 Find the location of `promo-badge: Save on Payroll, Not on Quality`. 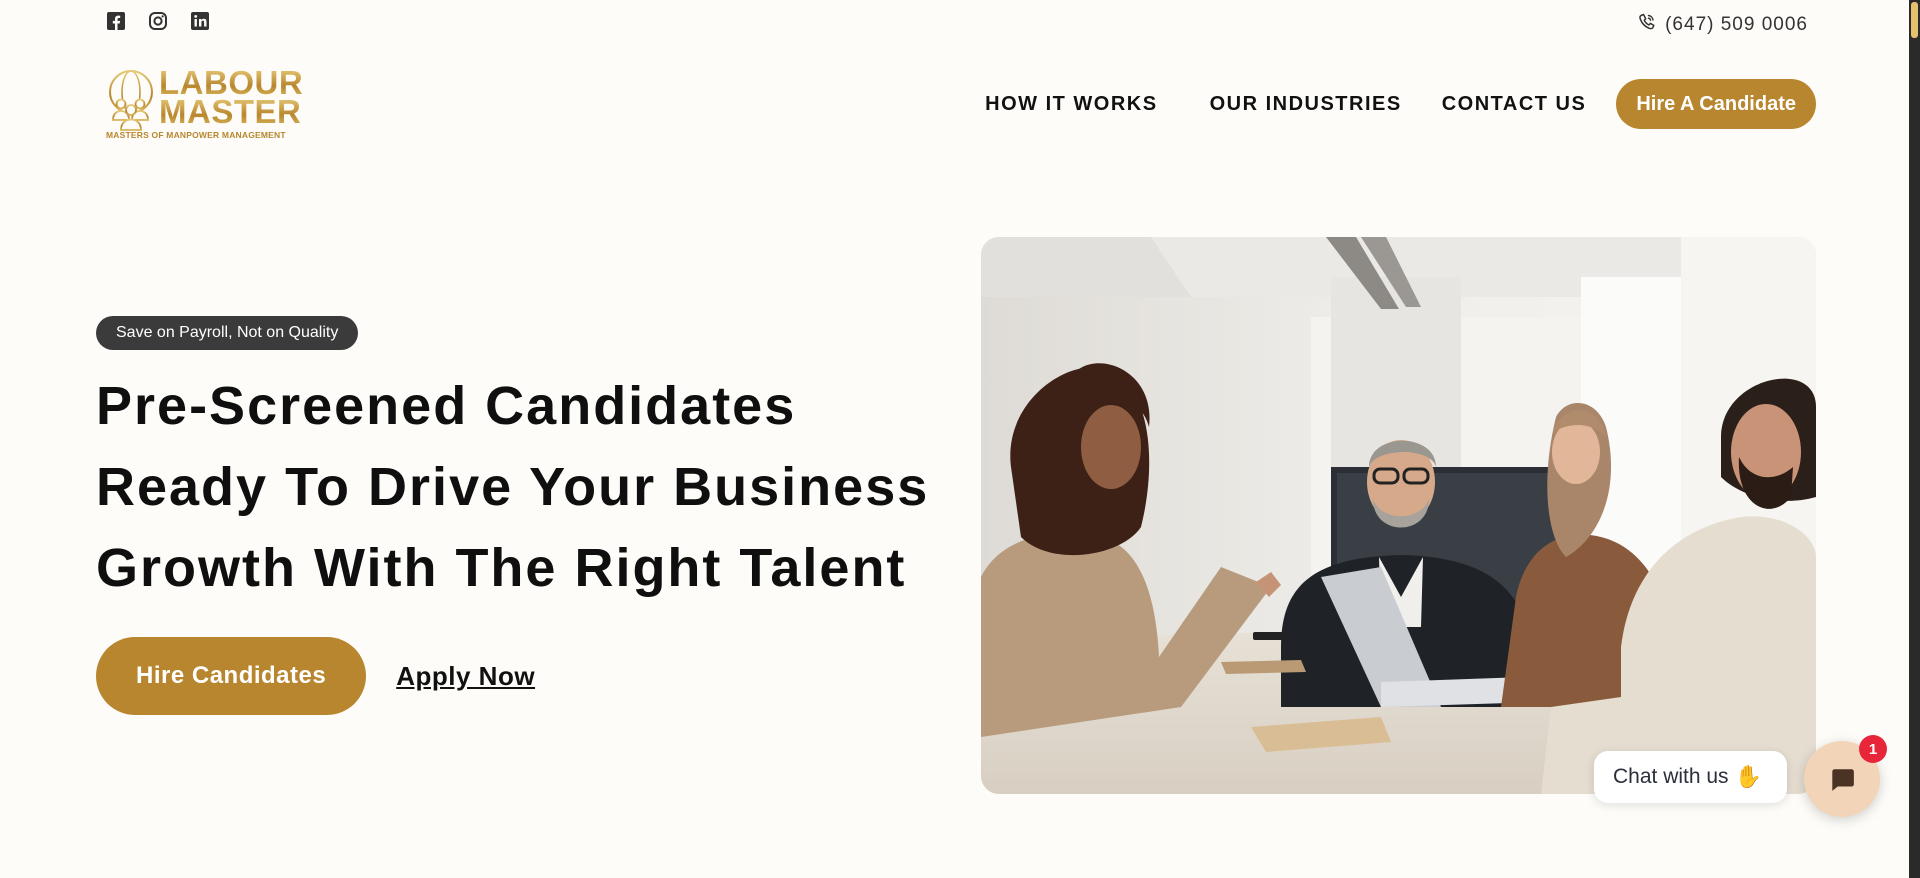

promo-badge: Save on Payroll, Not on Quality is located at coordinates (227, 333).